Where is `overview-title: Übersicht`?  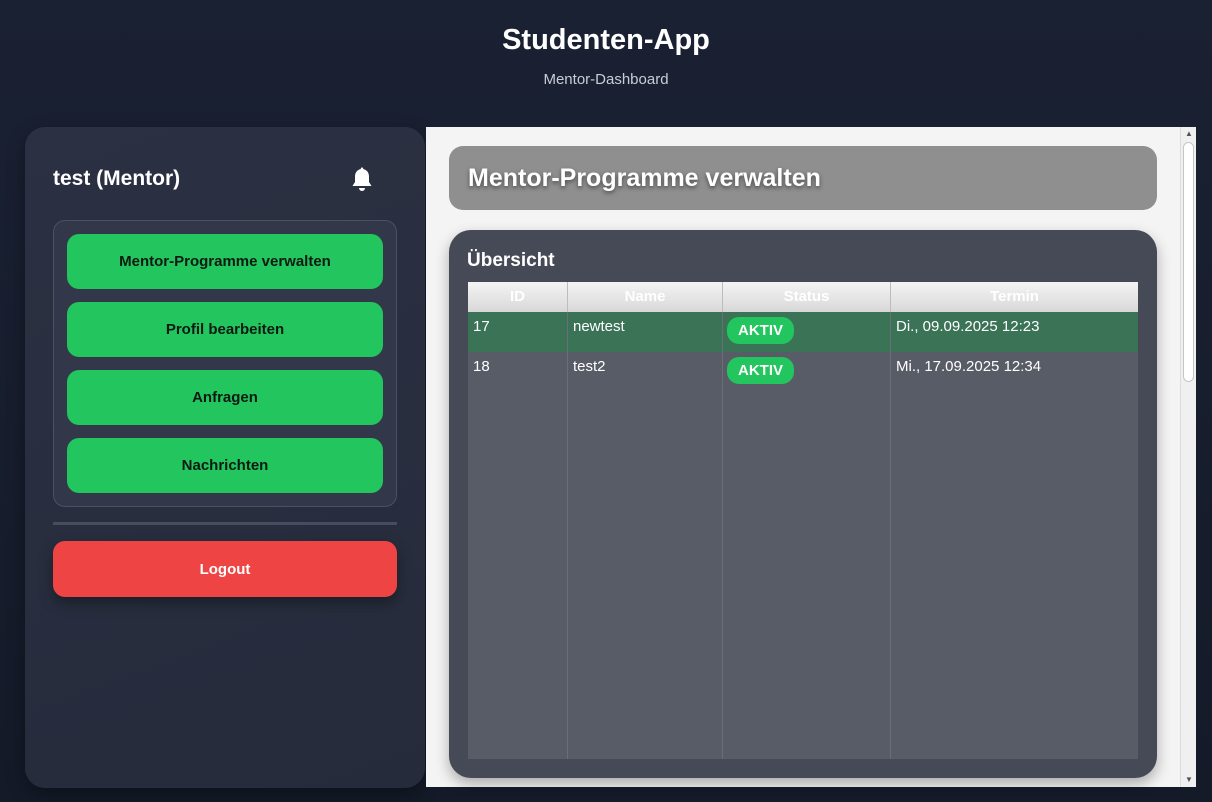
overview-title: Übersicht is located at coordinates (511, 260).